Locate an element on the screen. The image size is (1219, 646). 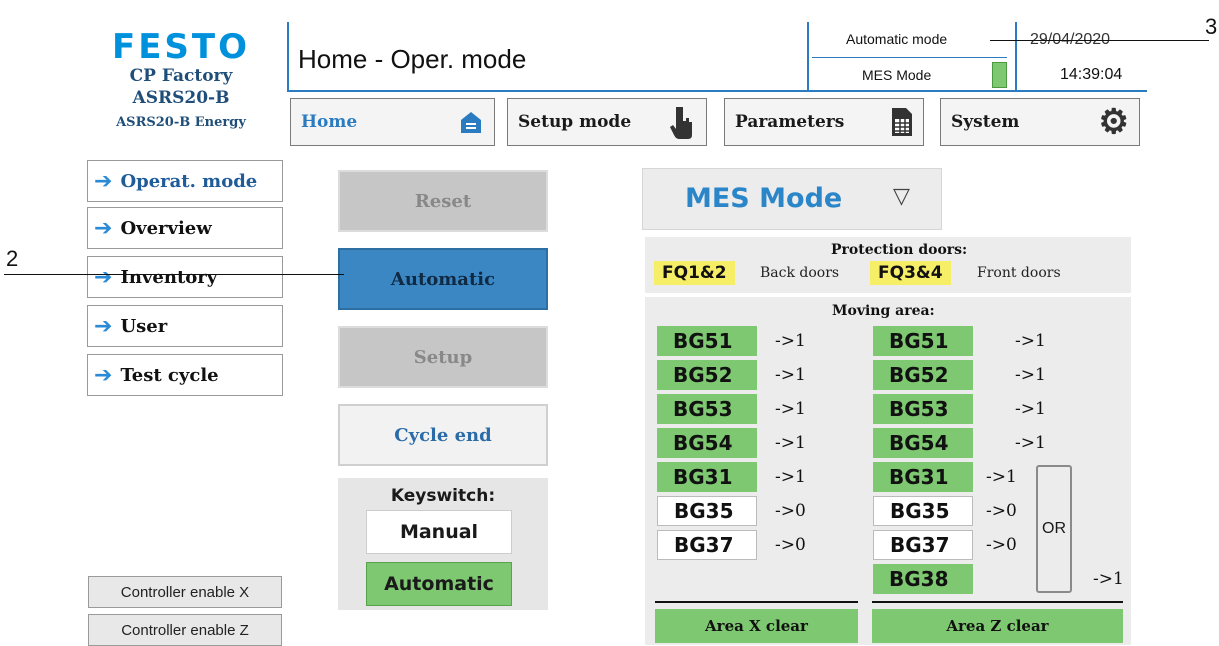
automatic-button: Automatic is located at coordinates (443, 279).